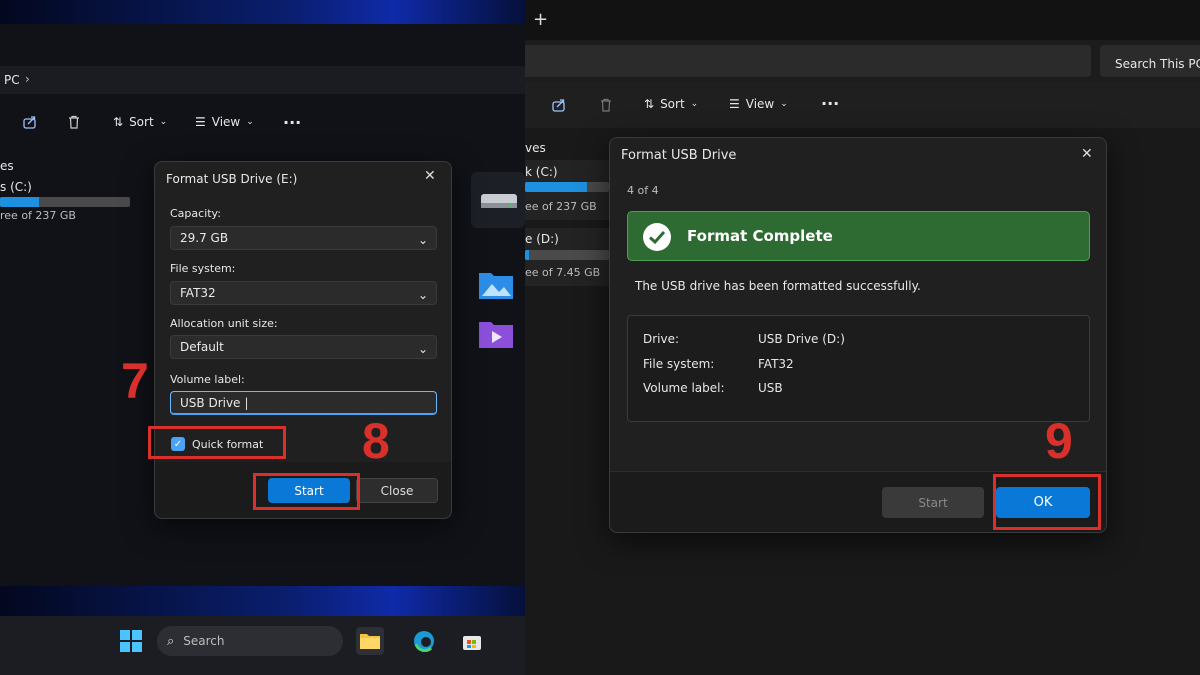  I want to click on ok-highlight, so click(1047, 502).